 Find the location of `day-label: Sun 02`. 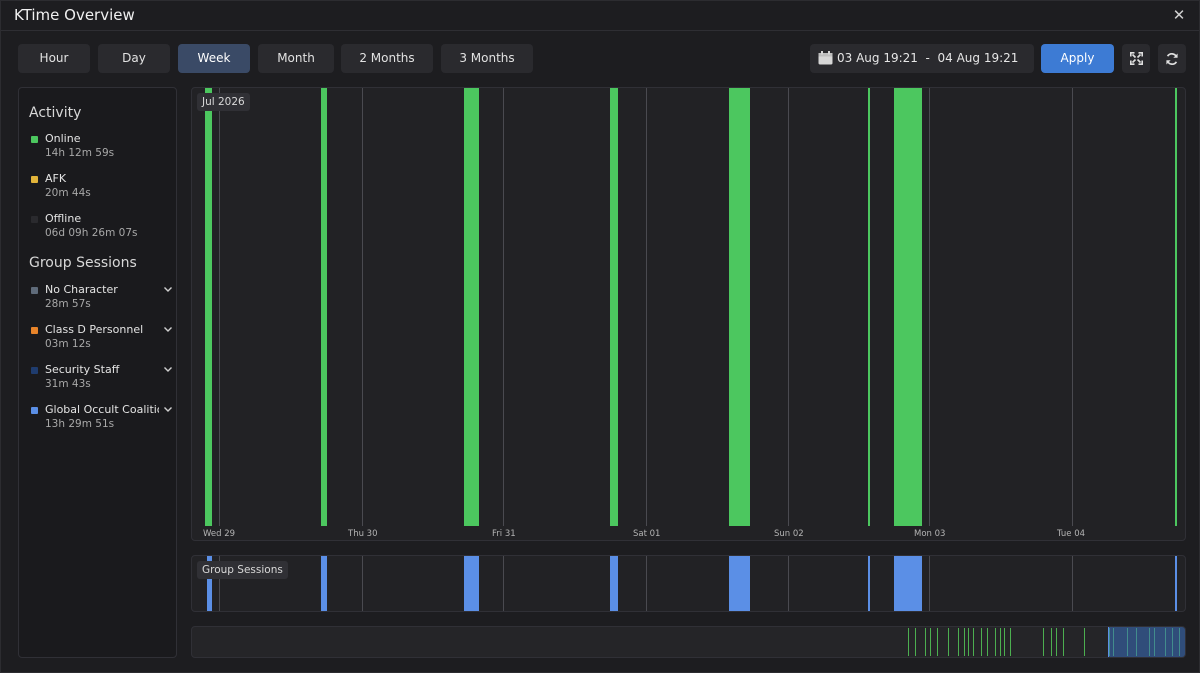

day-label: Sun 02 is located at coordinates (789, 534).